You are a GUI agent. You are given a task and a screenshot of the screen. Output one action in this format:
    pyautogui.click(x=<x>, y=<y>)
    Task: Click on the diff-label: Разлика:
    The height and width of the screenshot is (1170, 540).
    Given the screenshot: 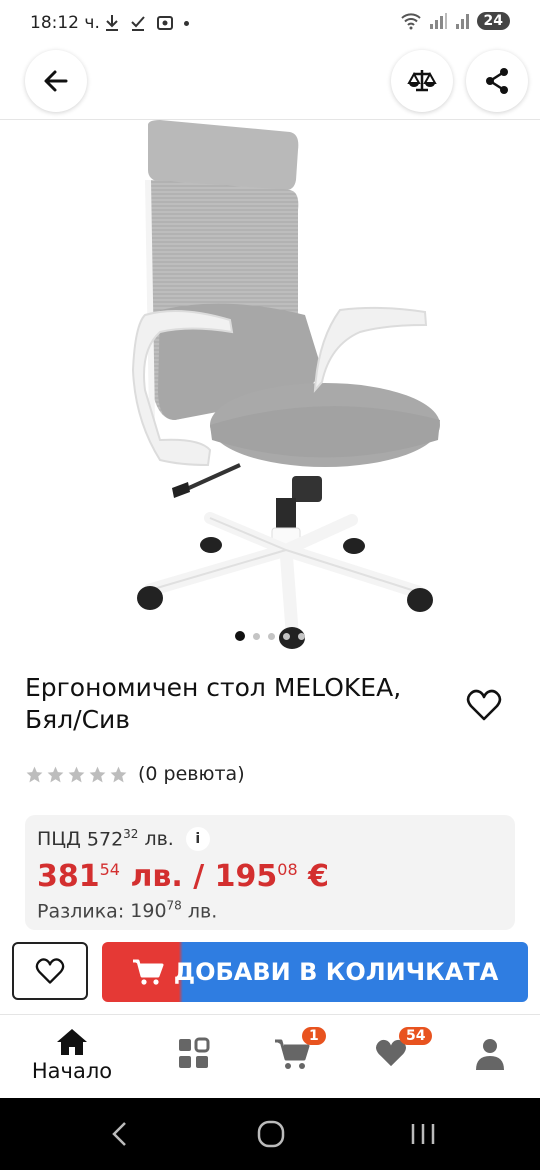 What is the action you would take?
    pyautogui.click(x=81, y=911)
    